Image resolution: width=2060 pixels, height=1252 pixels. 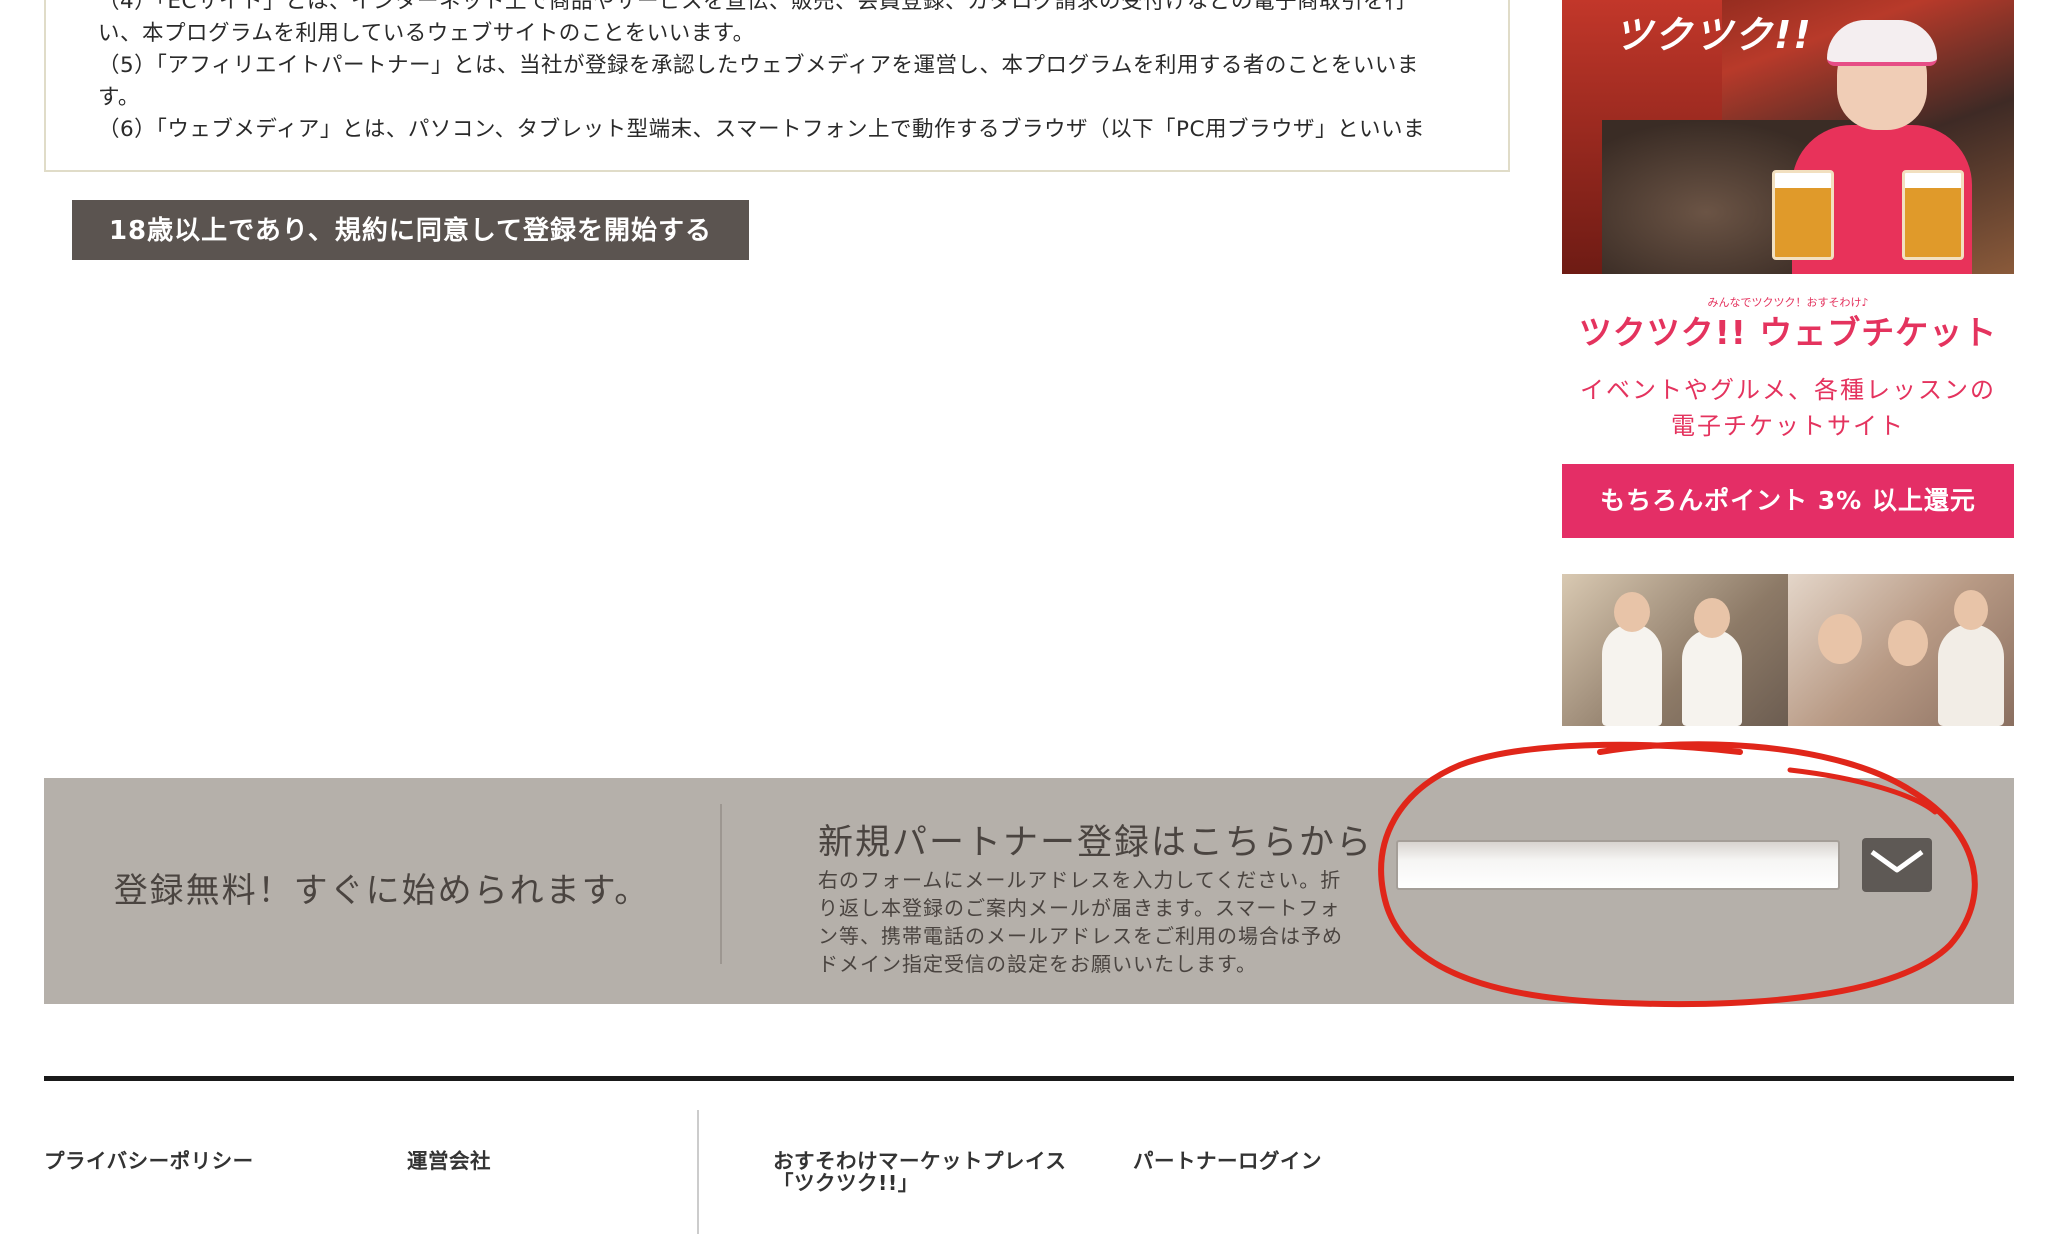 What do you see at coordinates (1788, 137) in the screenshot?
I see `ad-hero-photo: ツクツク!!` at bounding box center [1788, 137].